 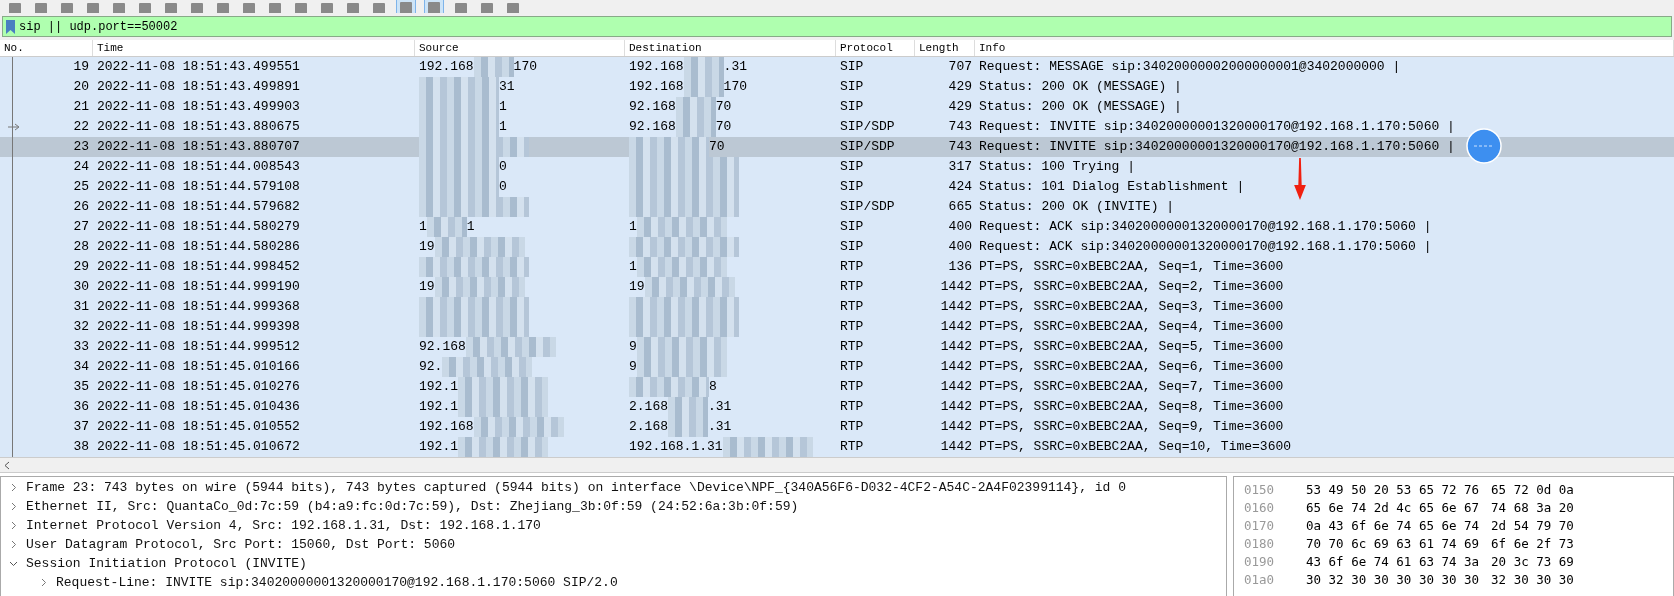 What do you see at coordinates (837, 287) in the screenshot?
I see `packet-row: 30 2022-11-08 18:51:44.999190 19 19 RTP 1442 PT=PS, SSRC=0xBEBC2AA, Seq=2, Time=3600` at bounding box center [837, 287].